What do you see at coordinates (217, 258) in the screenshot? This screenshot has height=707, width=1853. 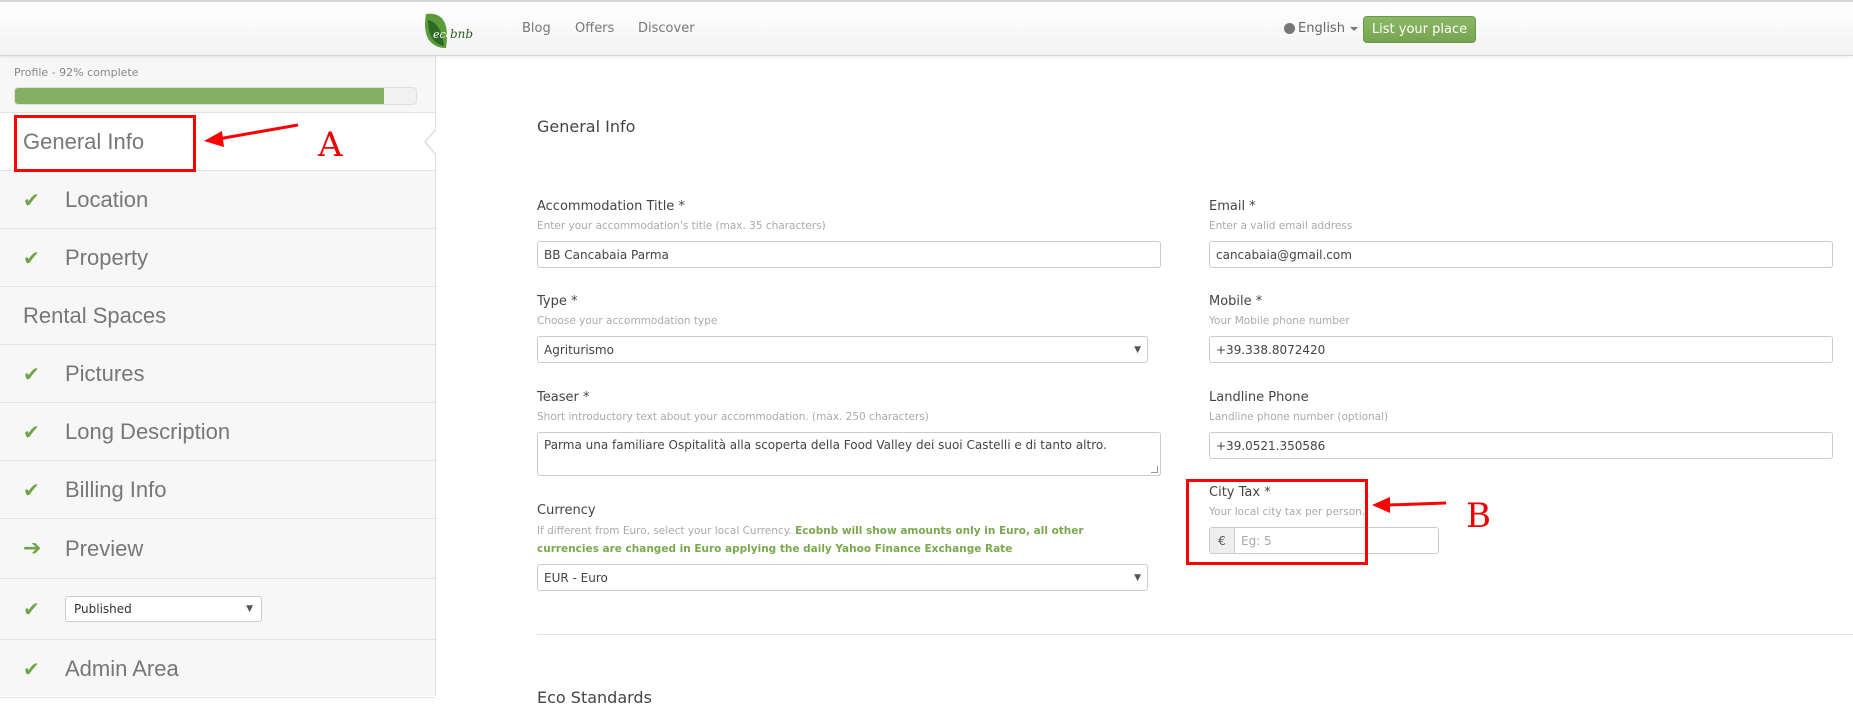 I see `sidebar-item-property: ✔ Property` at bounding box center [217, 258].